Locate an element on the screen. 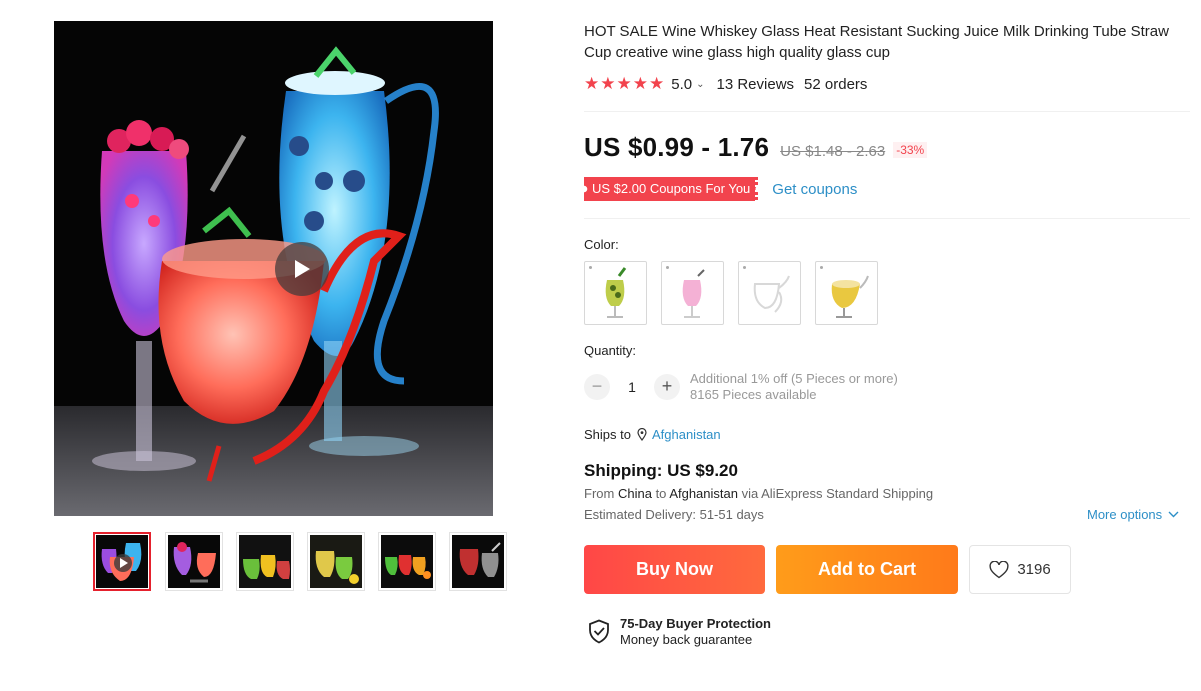 This screenshot has width=1201, height=691. chevron-down-icon: ⌄ is located at coordinates (700, 84).